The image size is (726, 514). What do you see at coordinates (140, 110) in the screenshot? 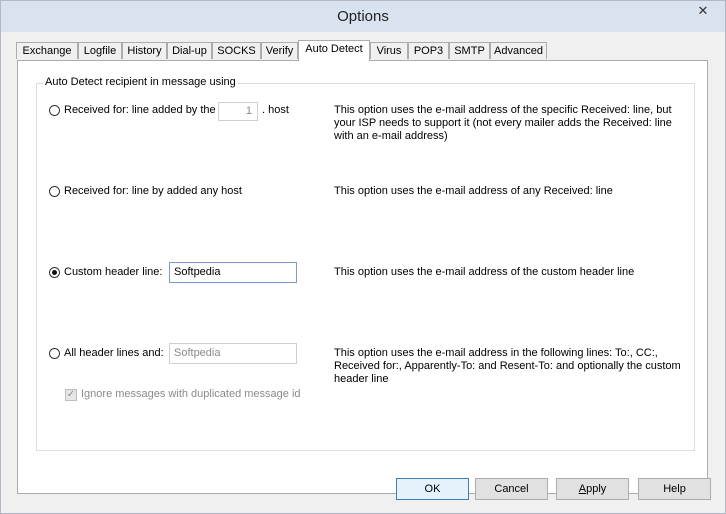
I see `received-for-line-label: Received for: line added by the` at bounding box center [140, 110].